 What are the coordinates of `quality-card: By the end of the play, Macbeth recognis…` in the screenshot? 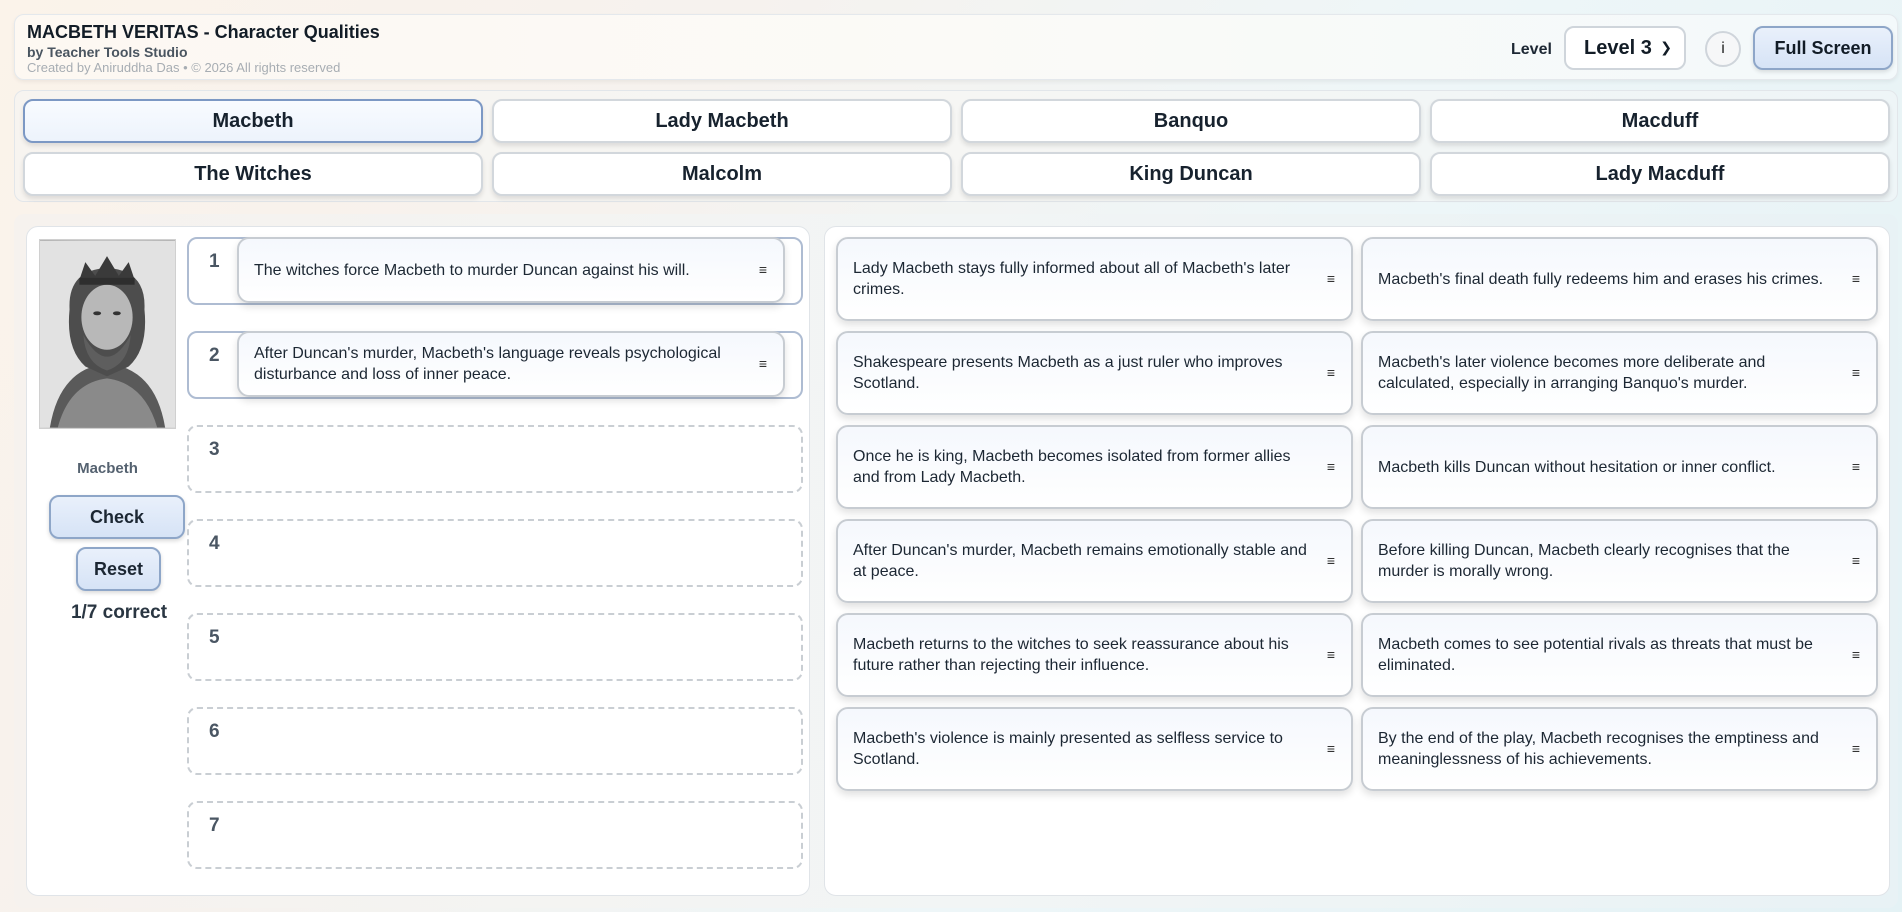 It's located at (1619, 749).